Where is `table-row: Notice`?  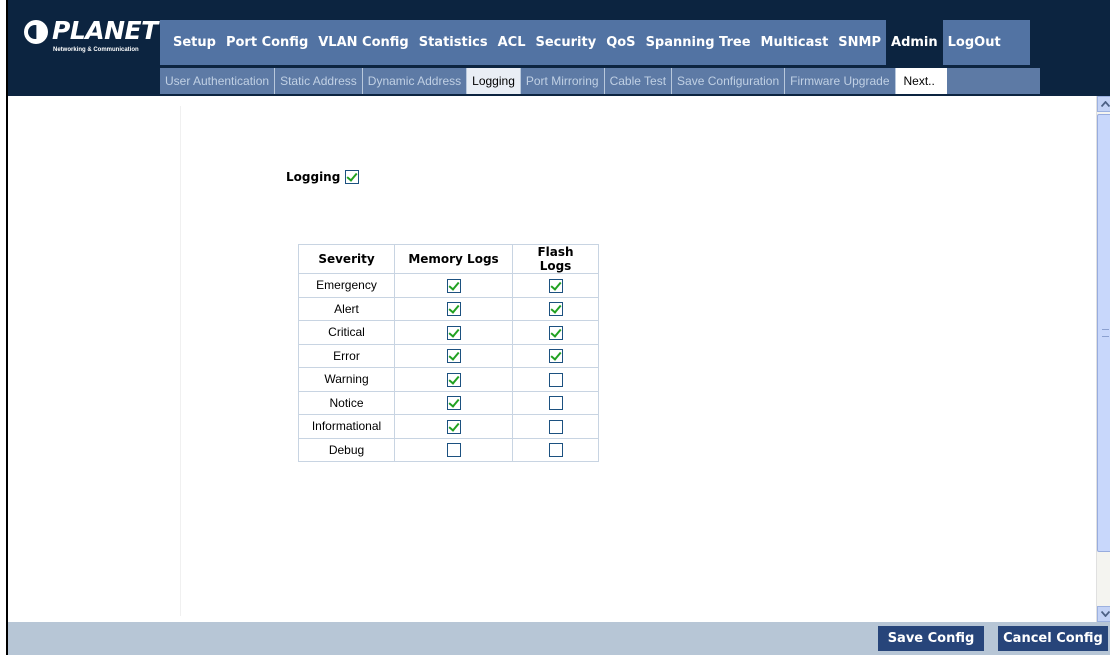
table-row: Notice is located at coordinates (448, 402).